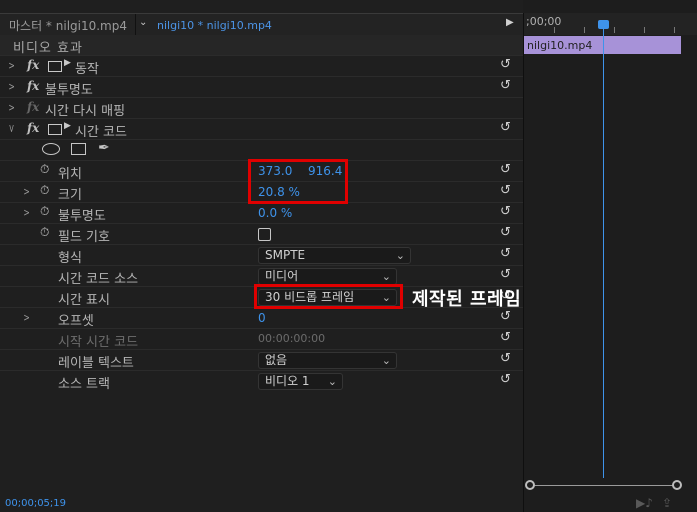  What do you see at coordinates (76, 321) in the screenshot?
I see `property-label: 오프셋` at bounding box center [76, 321].